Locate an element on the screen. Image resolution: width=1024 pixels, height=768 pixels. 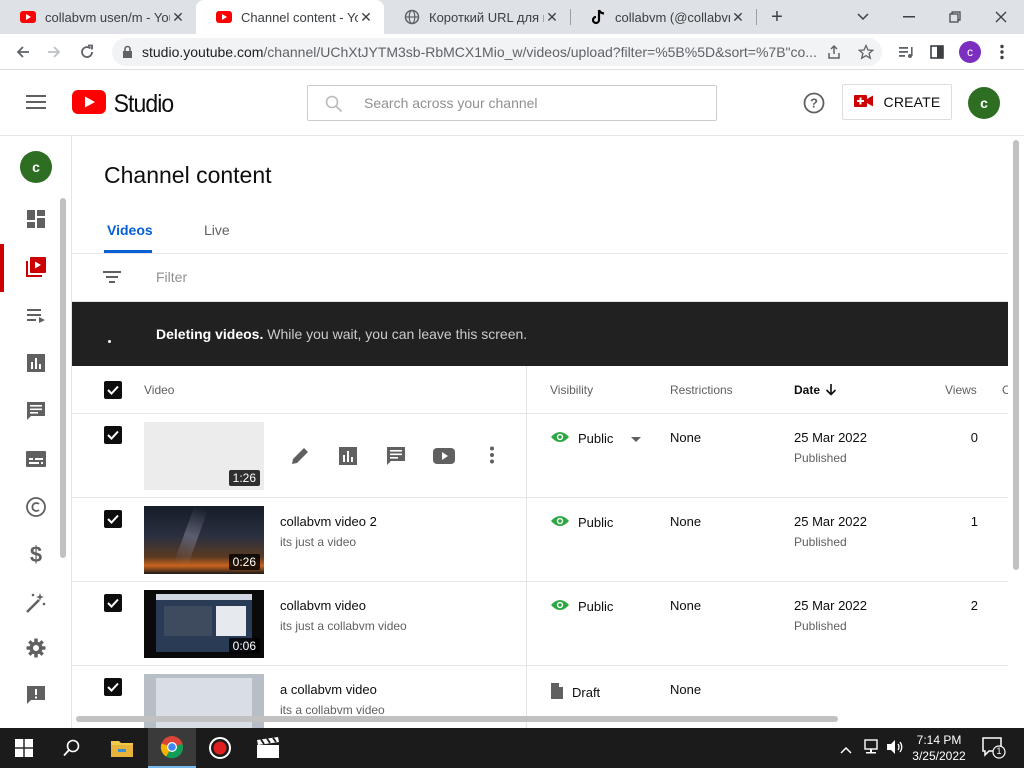
video-title: a collabvm video is located at coordinates (328, 689).